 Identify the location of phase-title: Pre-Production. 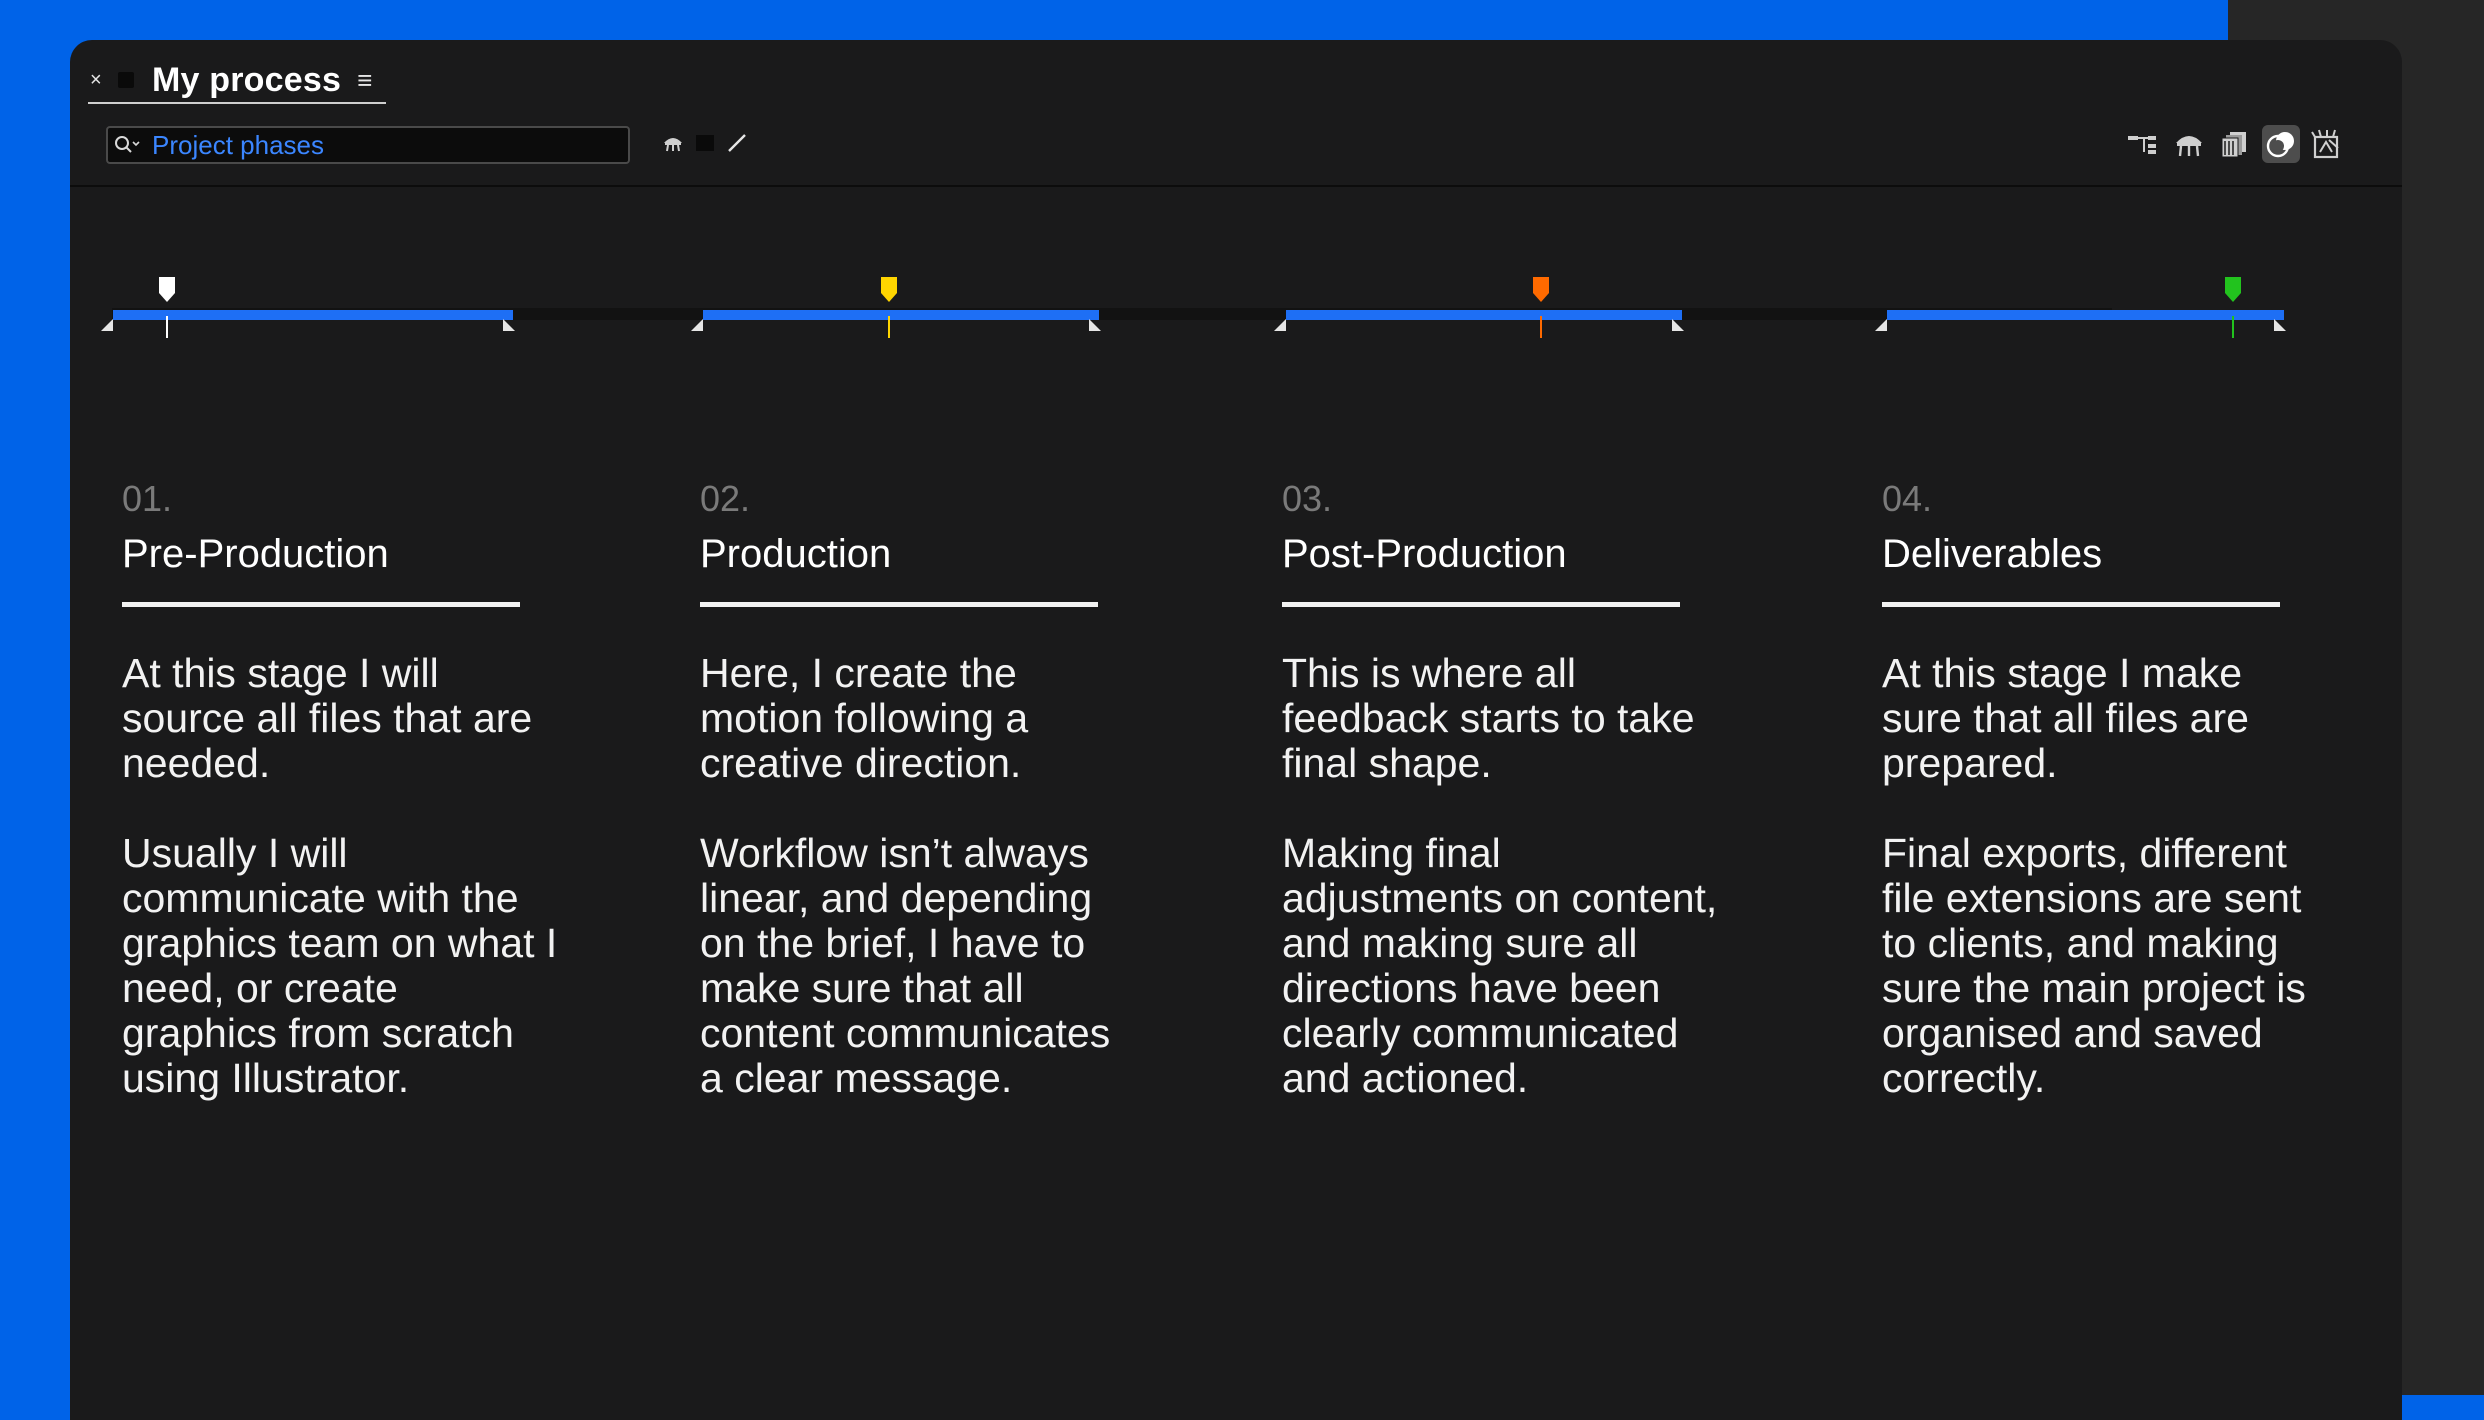
(255, 554).